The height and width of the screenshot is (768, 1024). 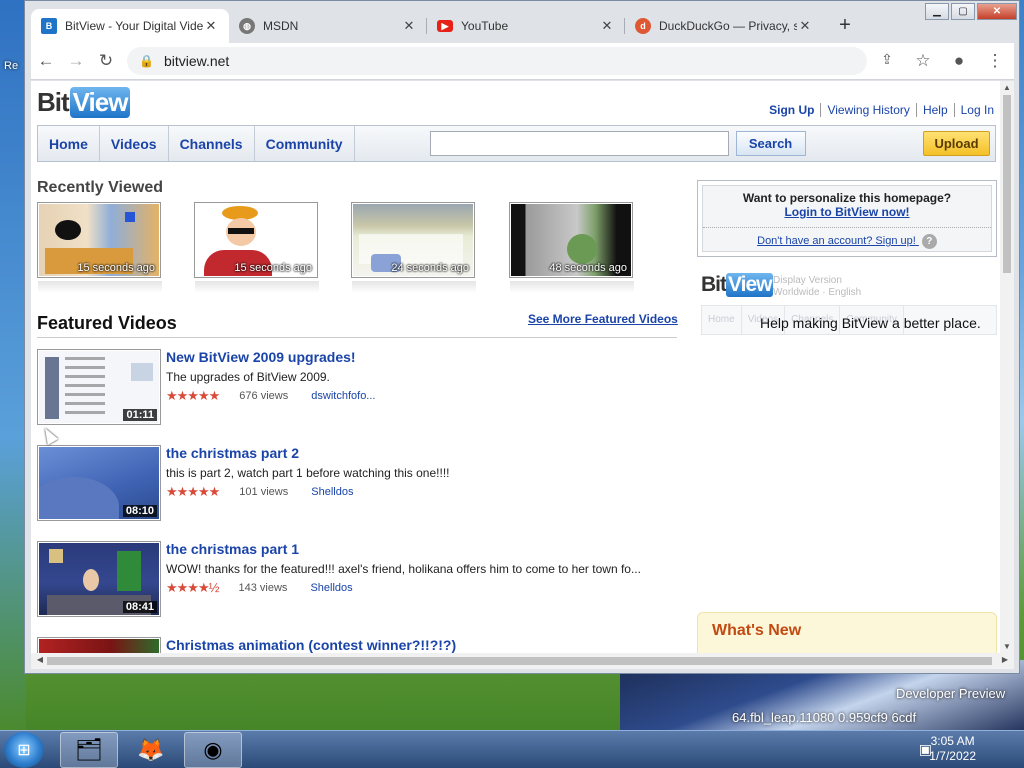 What do you see at coordinates (1007, 367) in the screenshot?
I see `vertical-scrollbar: ▲ ▼` at bounding box center [1007, 367].